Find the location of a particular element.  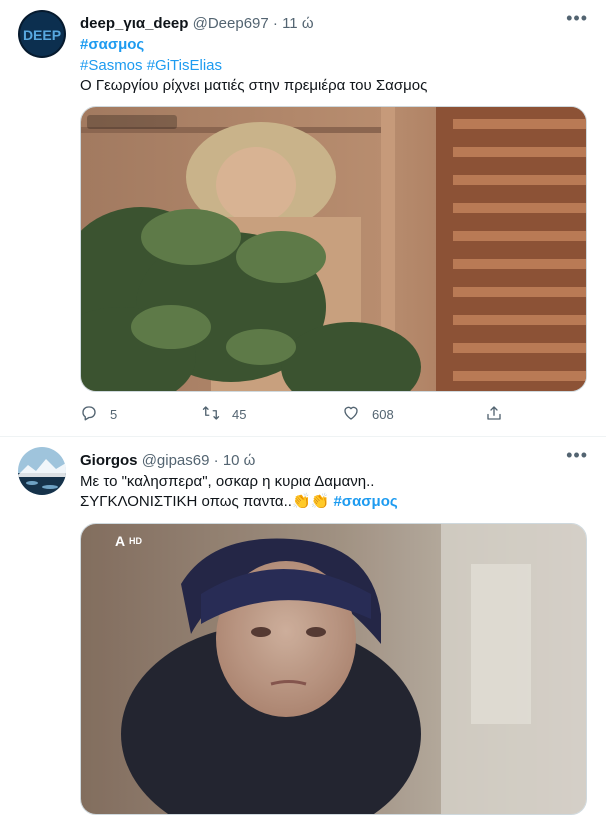

reply-button: 5 is located at coordinates (98, 414).